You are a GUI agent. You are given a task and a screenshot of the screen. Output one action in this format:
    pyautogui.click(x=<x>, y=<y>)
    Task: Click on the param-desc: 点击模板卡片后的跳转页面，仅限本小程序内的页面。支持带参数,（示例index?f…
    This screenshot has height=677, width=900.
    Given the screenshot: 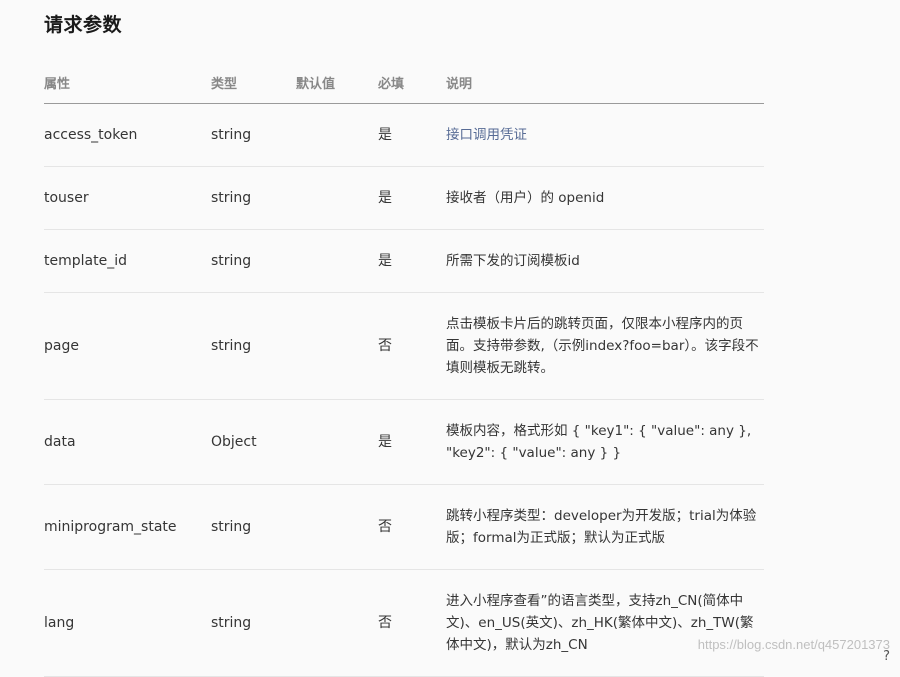 What is the action you would take?
    pyautogui.click(x=605, y=346)
    